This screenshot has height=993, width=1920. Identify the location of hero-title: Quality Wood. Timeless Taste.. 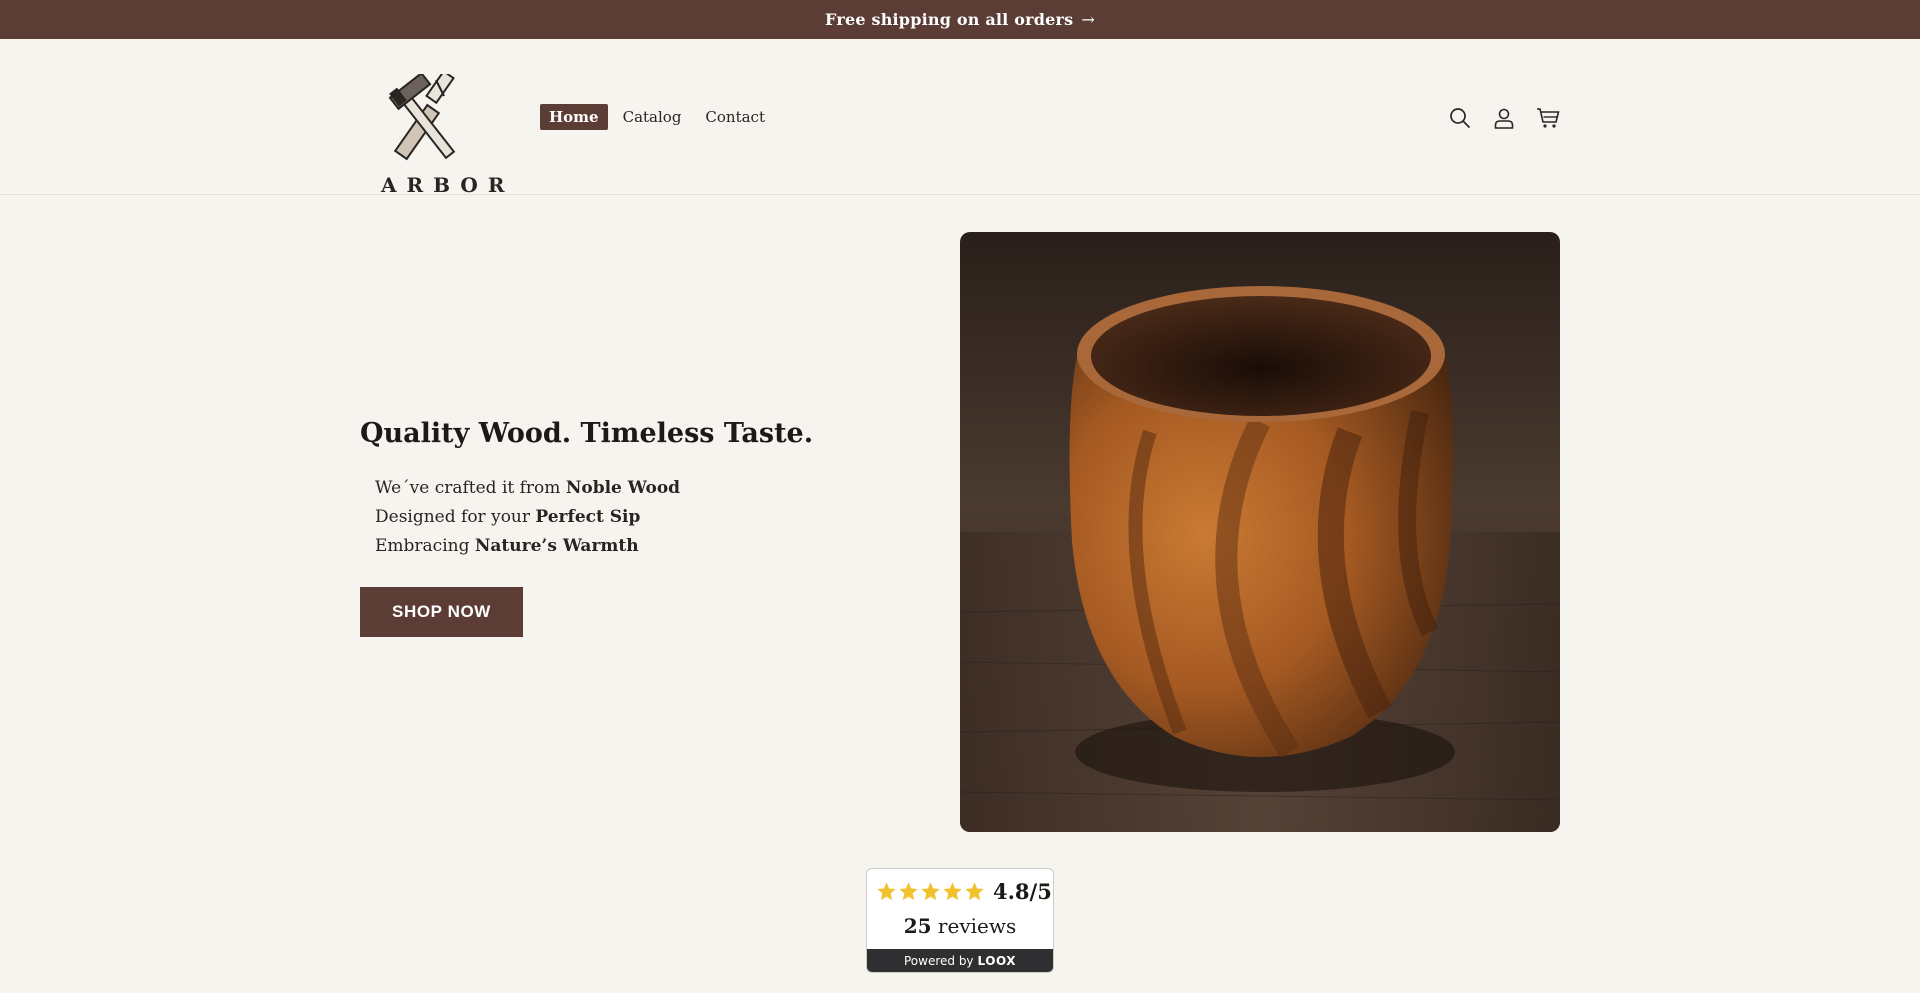
(587, 433).